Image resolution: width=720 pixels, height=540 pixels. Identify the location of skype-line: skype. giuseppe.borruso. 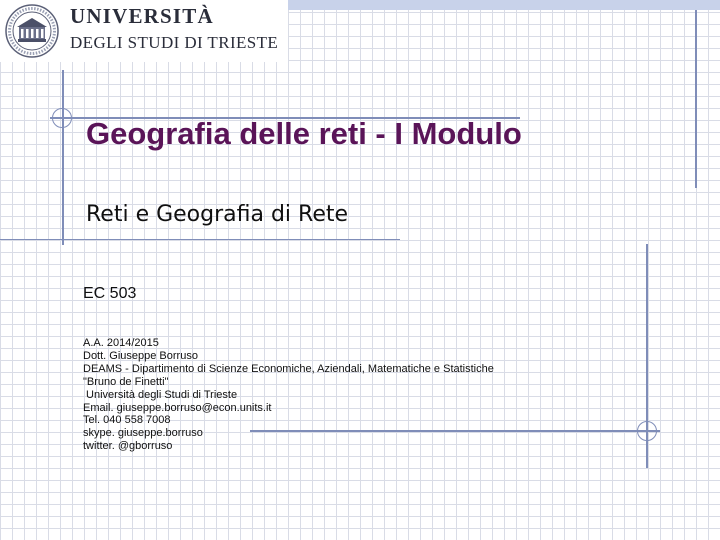
(143, 433).